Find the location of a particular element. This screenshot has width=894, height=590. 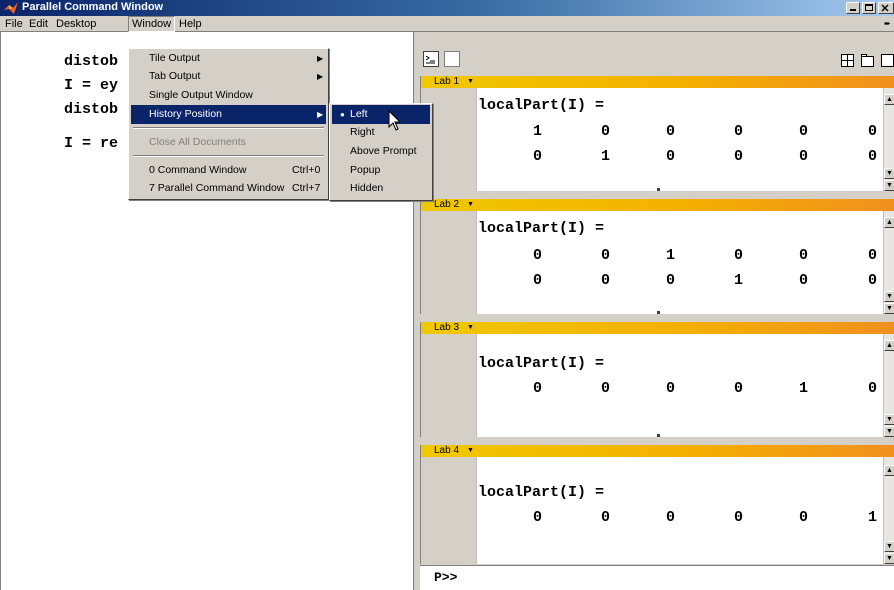

submenu-item-hidden: Hidden is located at coordinates (381, 188).